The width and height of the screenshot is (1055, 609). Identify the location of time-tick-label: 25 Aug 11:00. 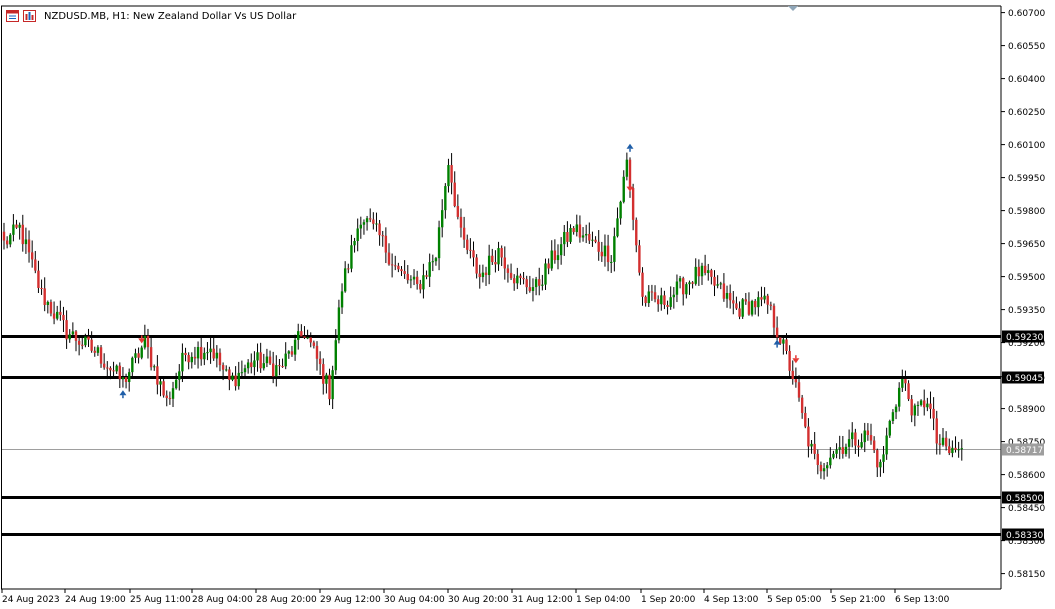
(160, 600).